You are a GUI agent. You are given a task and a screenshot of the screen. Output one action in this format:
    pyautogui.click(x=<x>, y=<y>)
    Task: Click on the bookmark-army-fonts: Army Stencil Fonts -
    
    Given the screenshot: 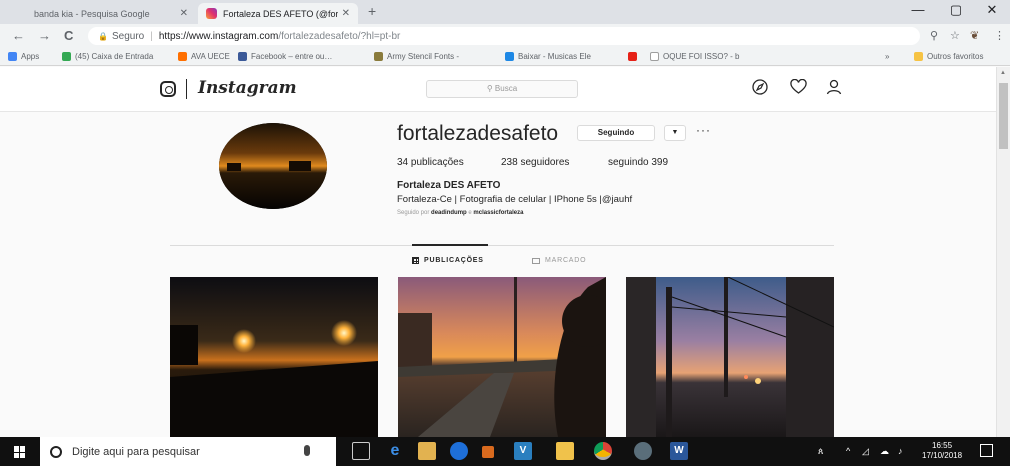 What is the action you would take?
    pyautogui.click(x=416, y=56)
    